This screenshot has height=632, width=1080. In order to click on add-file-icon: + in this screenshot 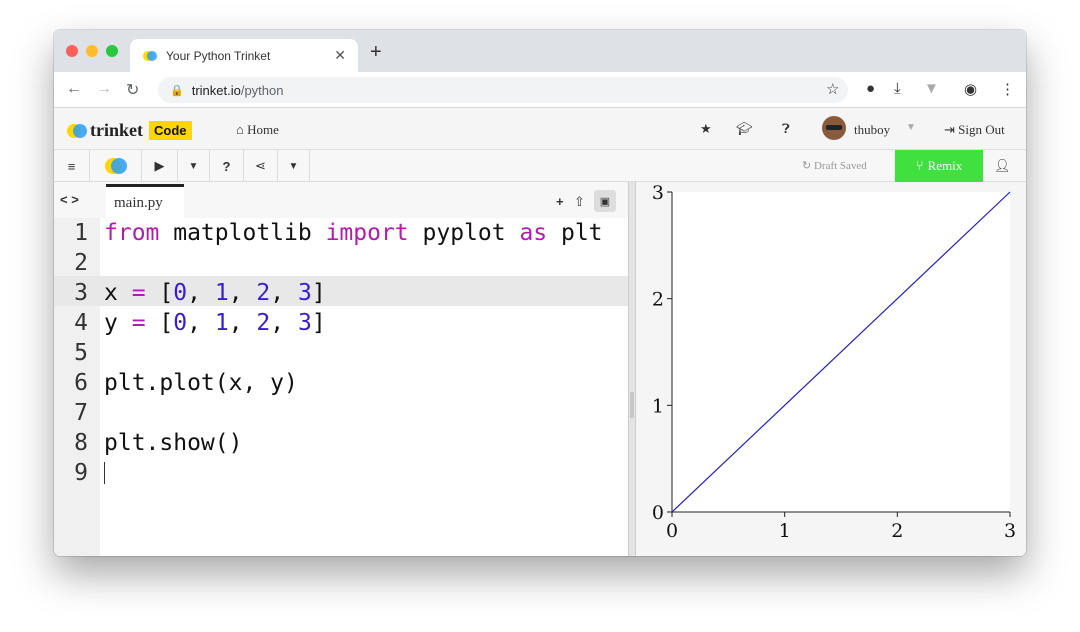, I will do `click(560, 201)`.